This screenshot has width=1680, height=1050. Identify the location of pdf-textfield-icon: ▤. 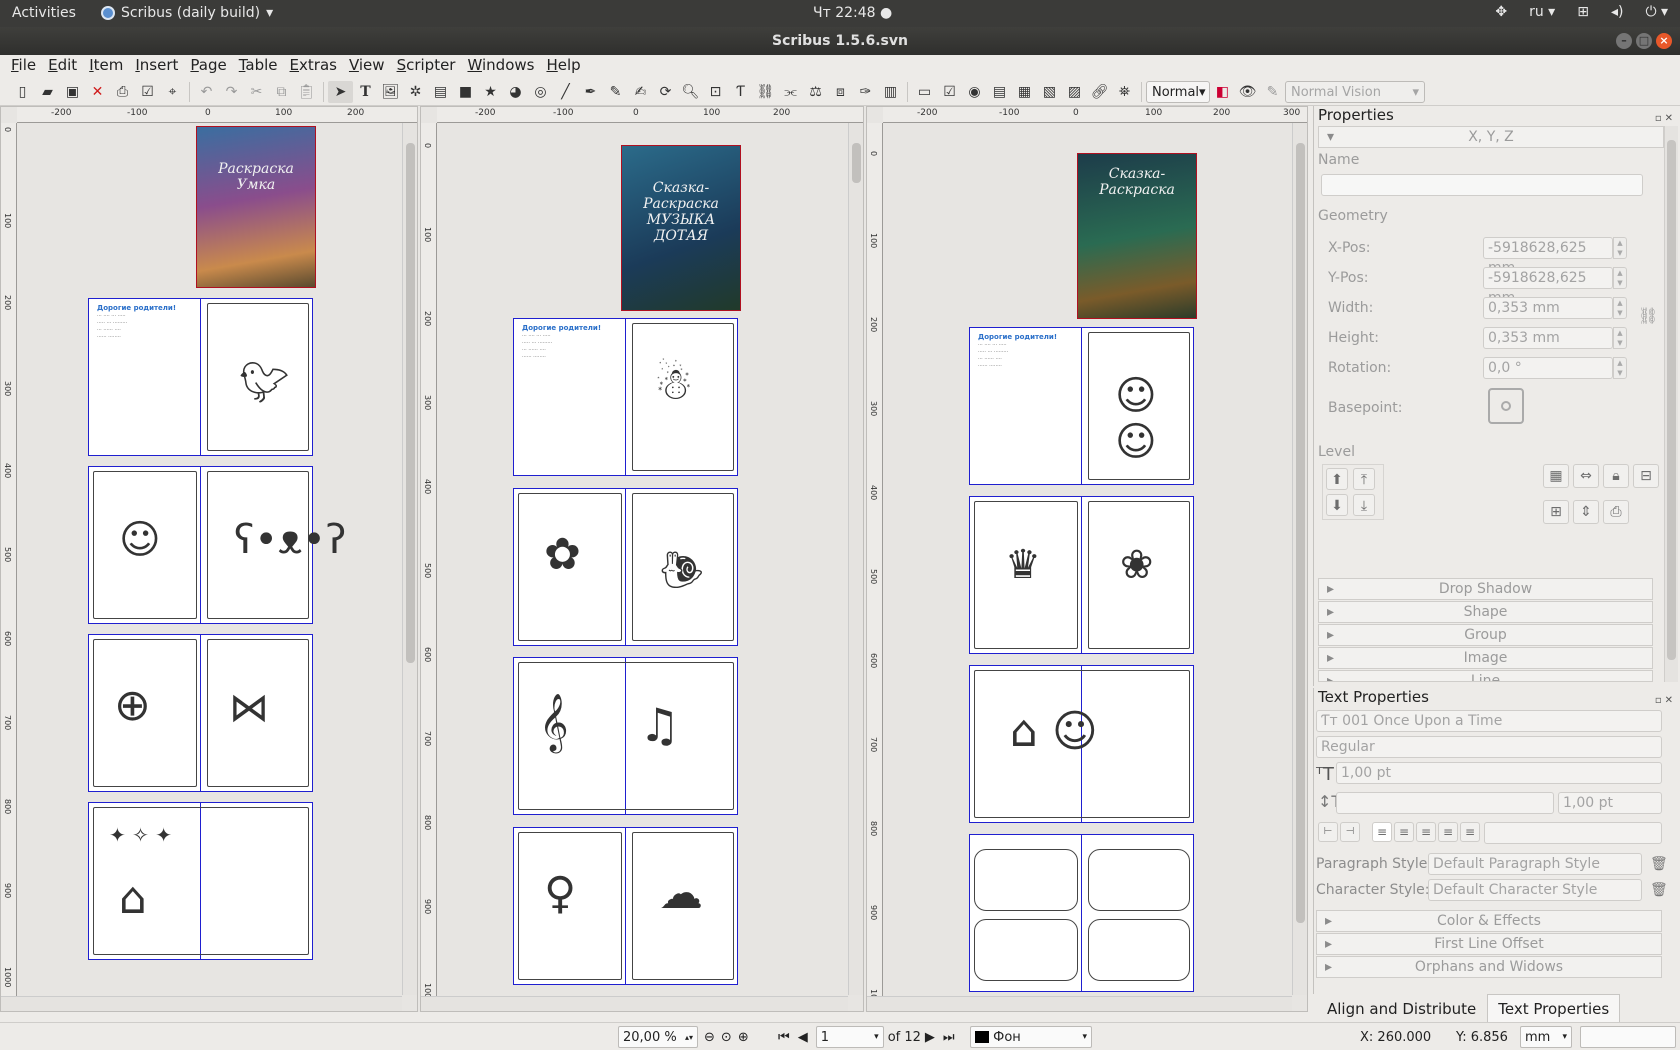
(999, 92).